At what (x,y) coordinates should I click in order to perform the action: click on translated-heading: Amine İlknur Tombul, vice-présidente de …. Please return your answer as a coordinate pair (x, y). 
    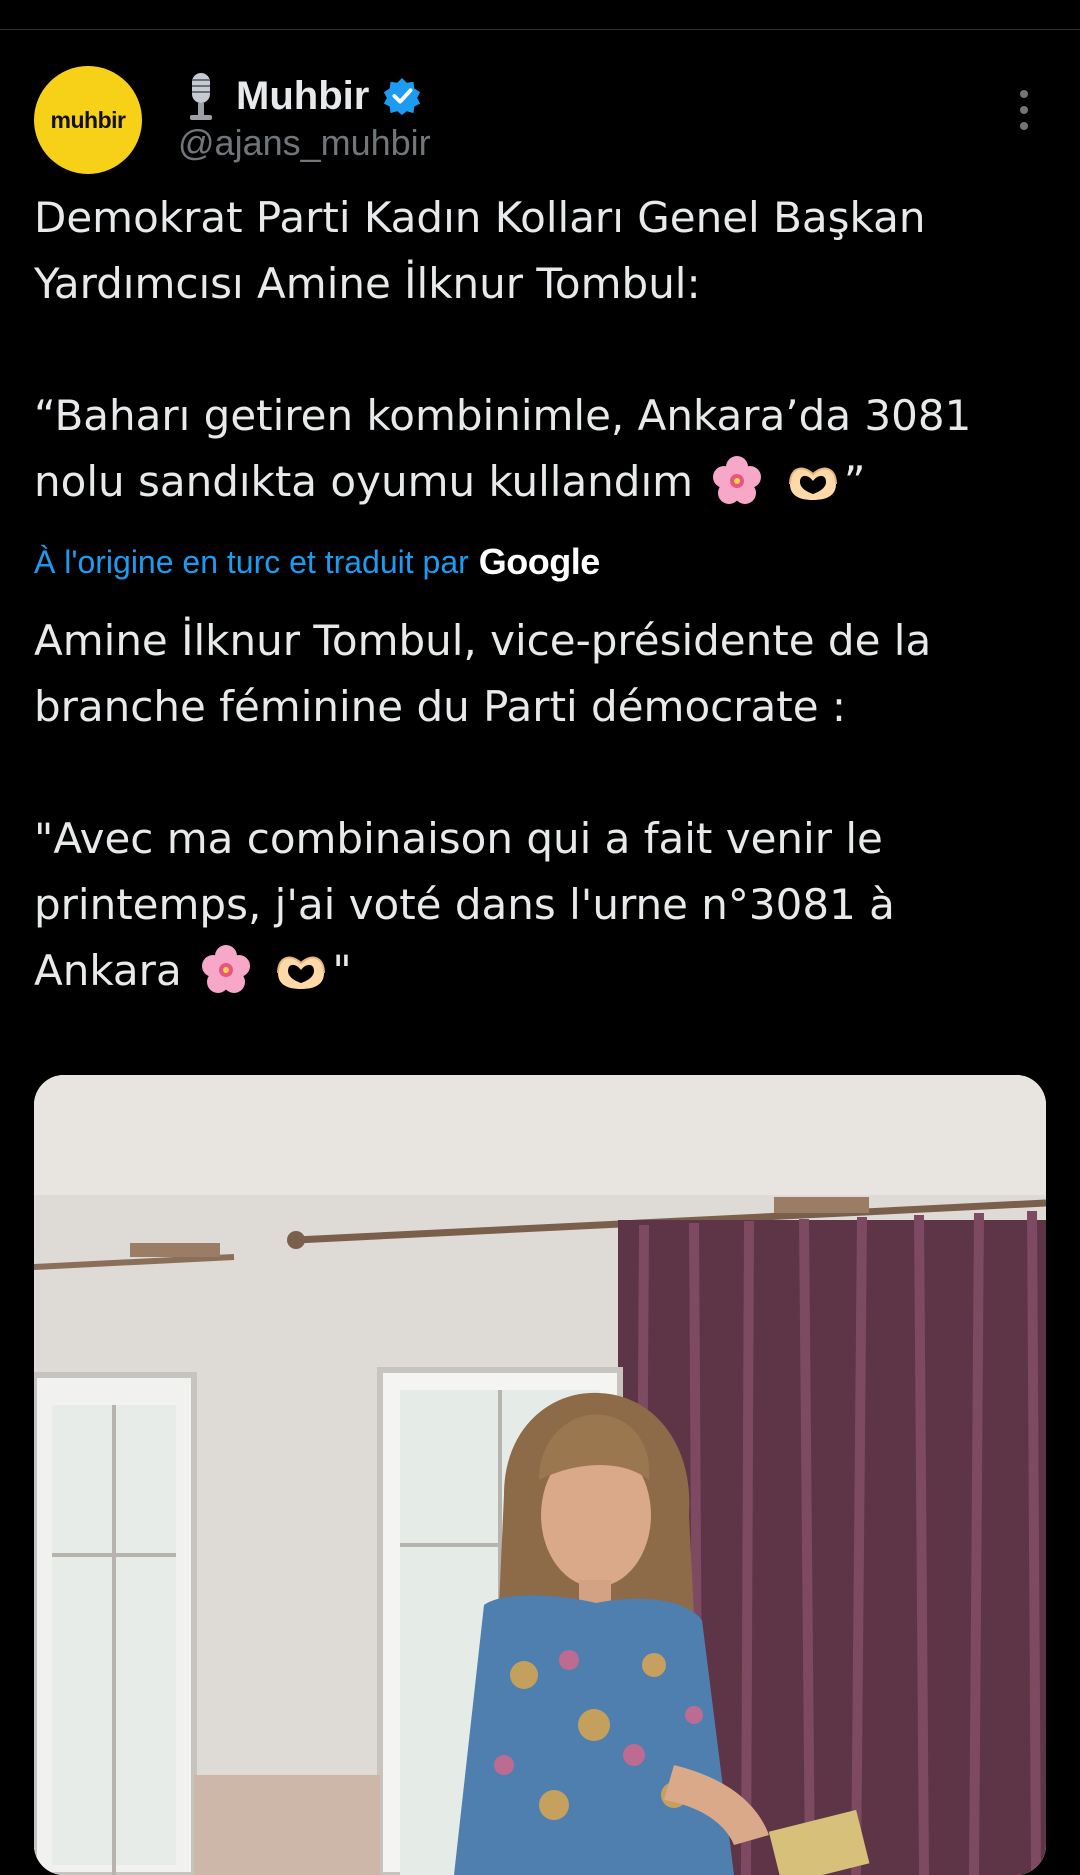
    Looking at the image, I should click on (483, 673).